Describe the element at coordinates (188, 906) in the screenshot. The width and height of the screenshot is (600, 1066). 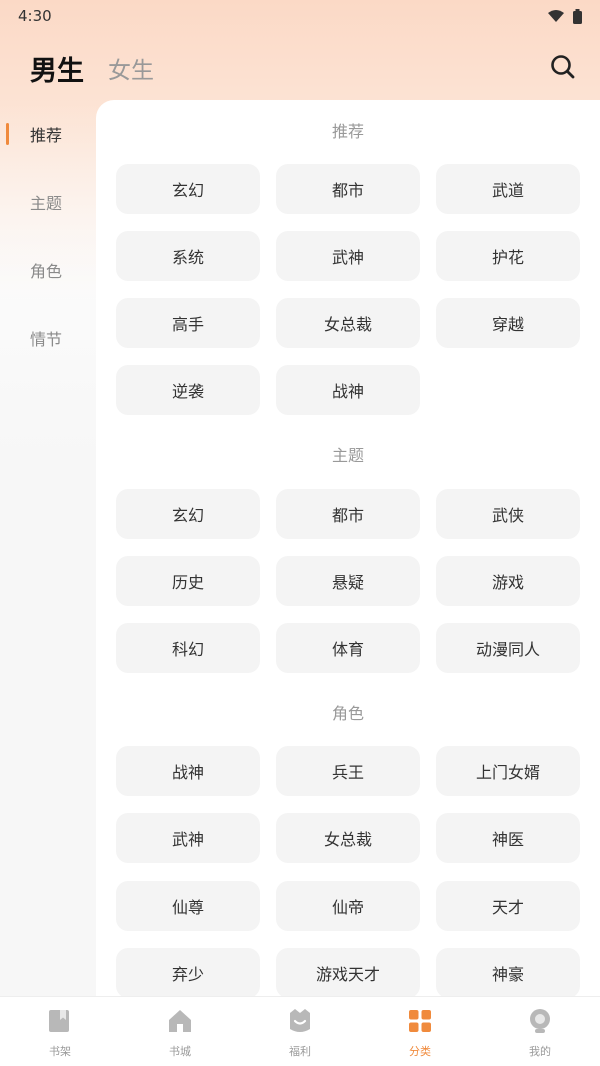
I see `tag-button: 仙尊` at that location.